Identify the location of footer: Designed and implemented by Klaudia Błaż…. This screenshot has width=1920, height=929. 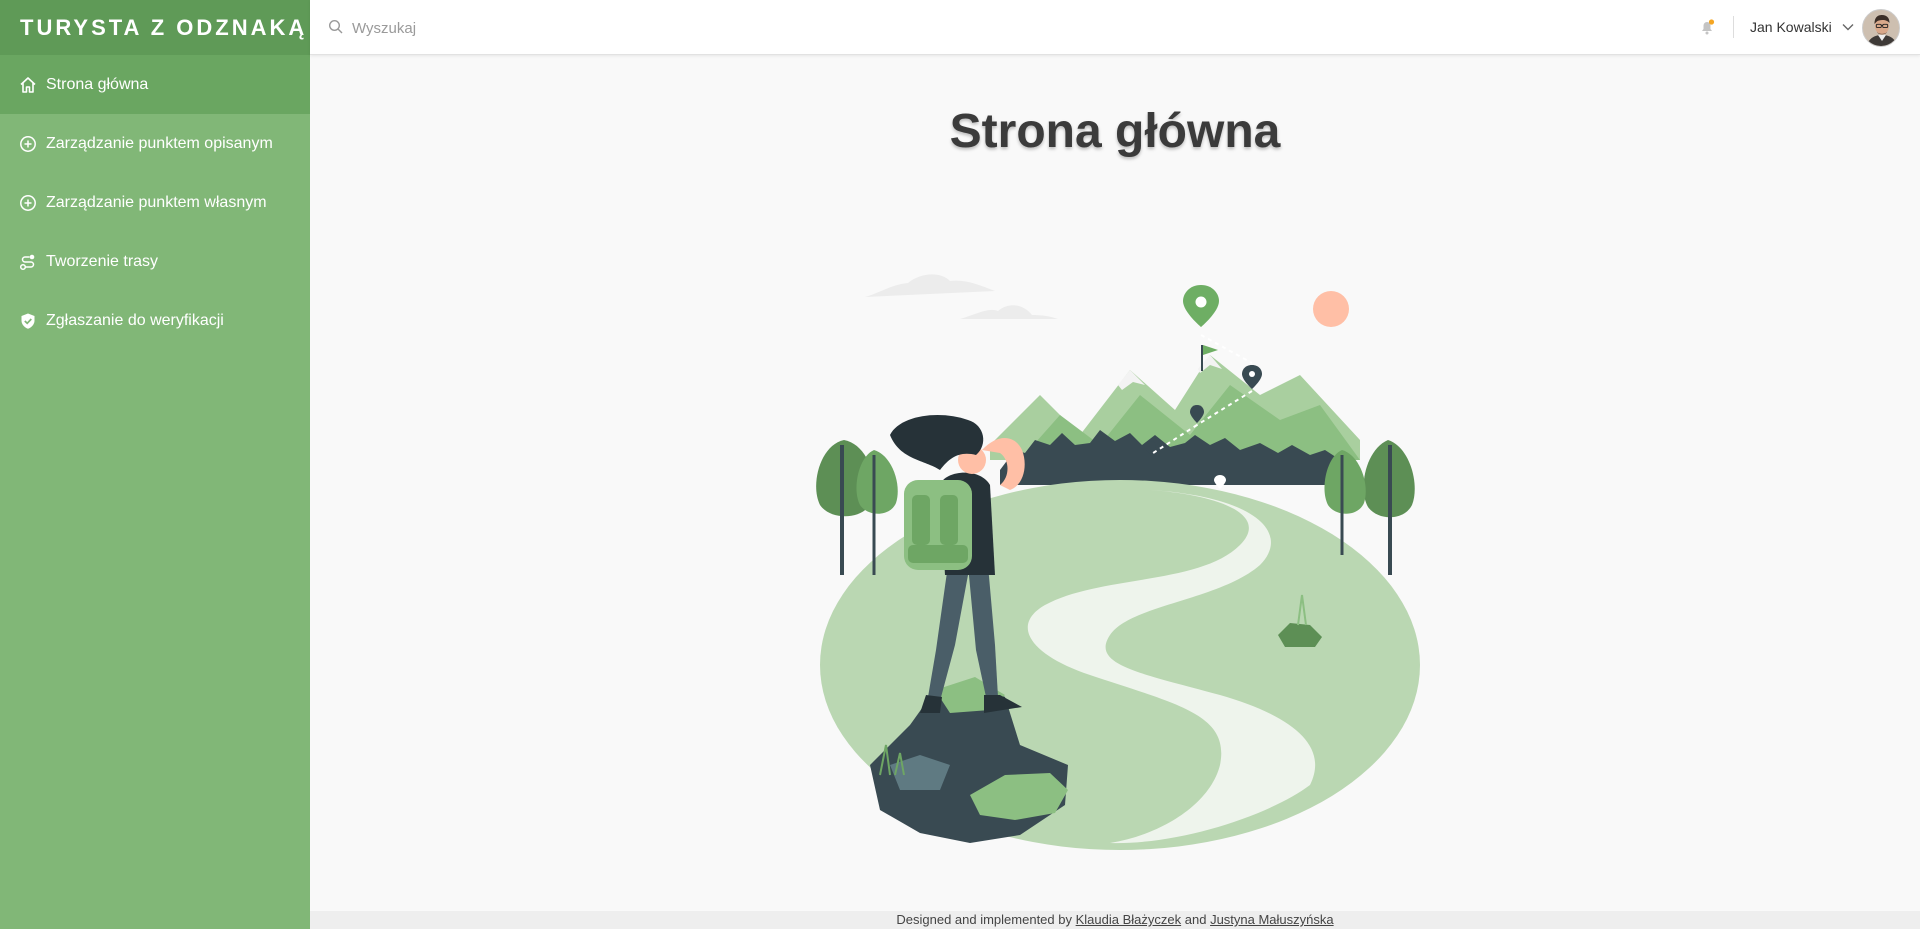
(1115, 920).